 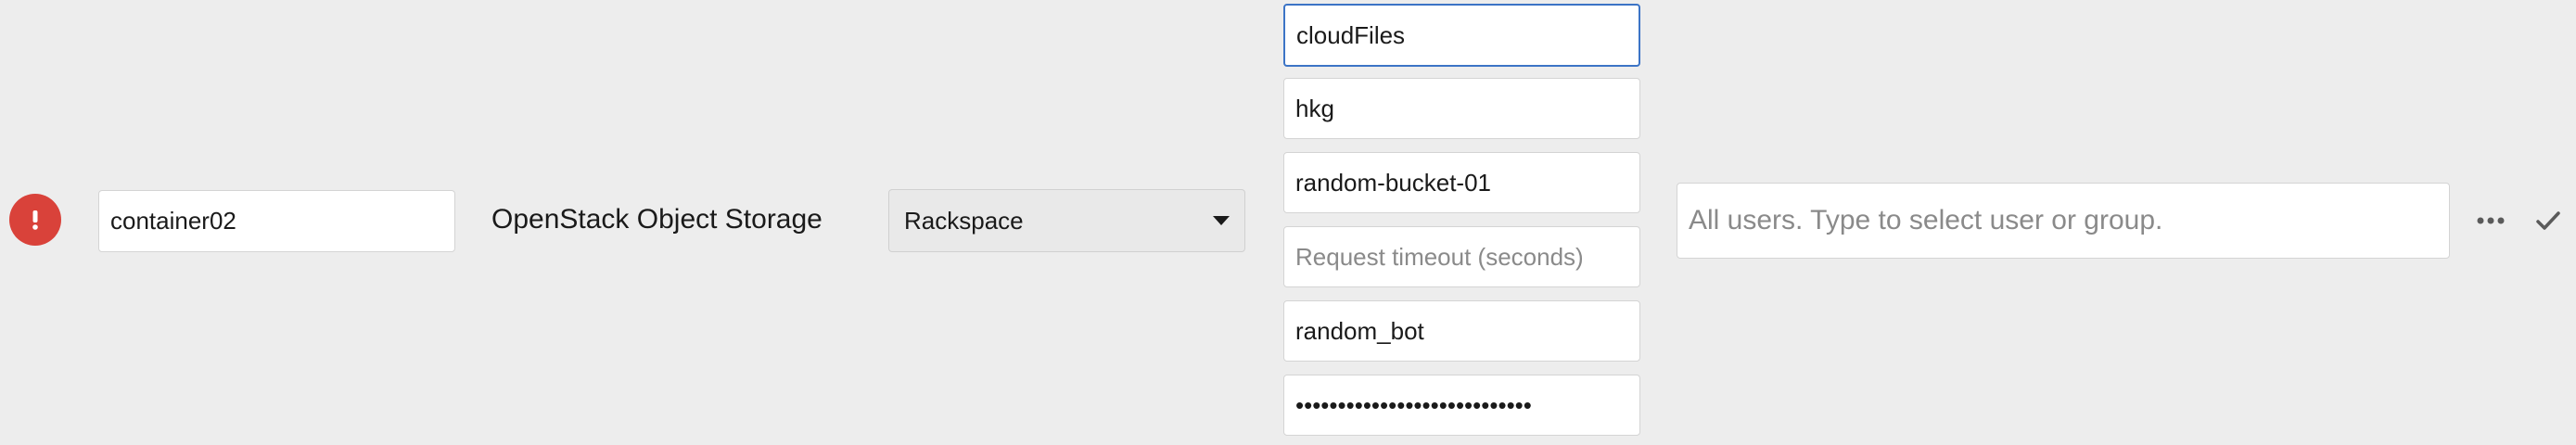 I want to click on backend-type-label: OpenStack Object Storage, so click(x=657, y=219).